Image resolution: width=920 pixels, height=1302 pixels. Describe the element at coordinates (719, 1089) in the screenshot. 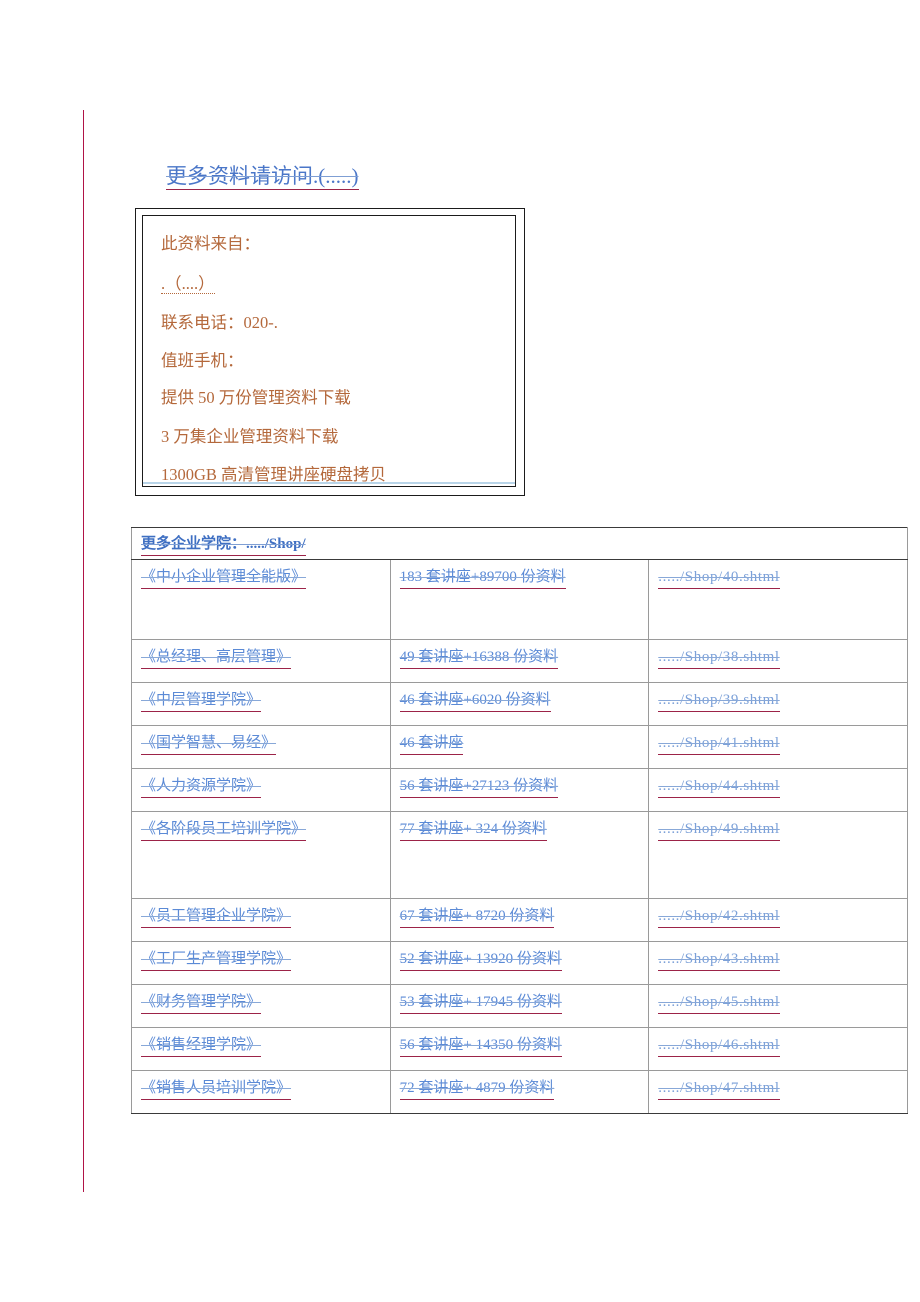

I see `course-url-link: ...../Shop/47.shtml` at that location.